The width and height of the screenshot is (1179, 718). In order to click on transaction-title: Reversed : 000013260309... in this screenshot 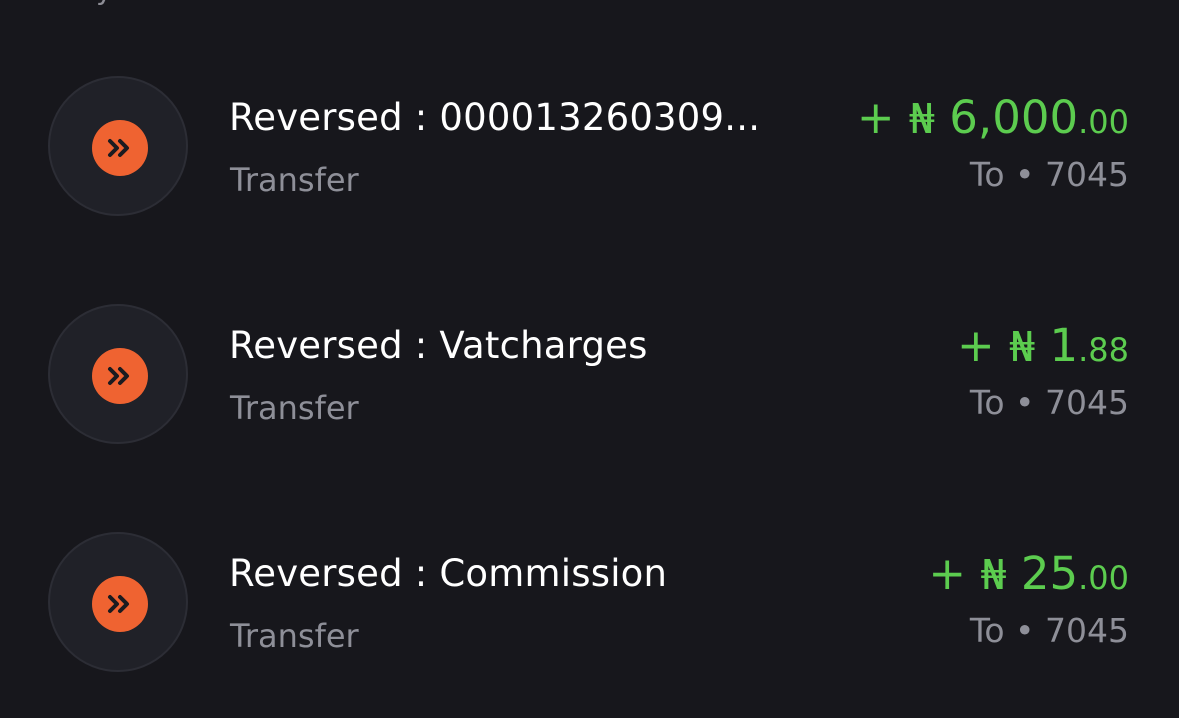, I will do `click(495, 117)`.